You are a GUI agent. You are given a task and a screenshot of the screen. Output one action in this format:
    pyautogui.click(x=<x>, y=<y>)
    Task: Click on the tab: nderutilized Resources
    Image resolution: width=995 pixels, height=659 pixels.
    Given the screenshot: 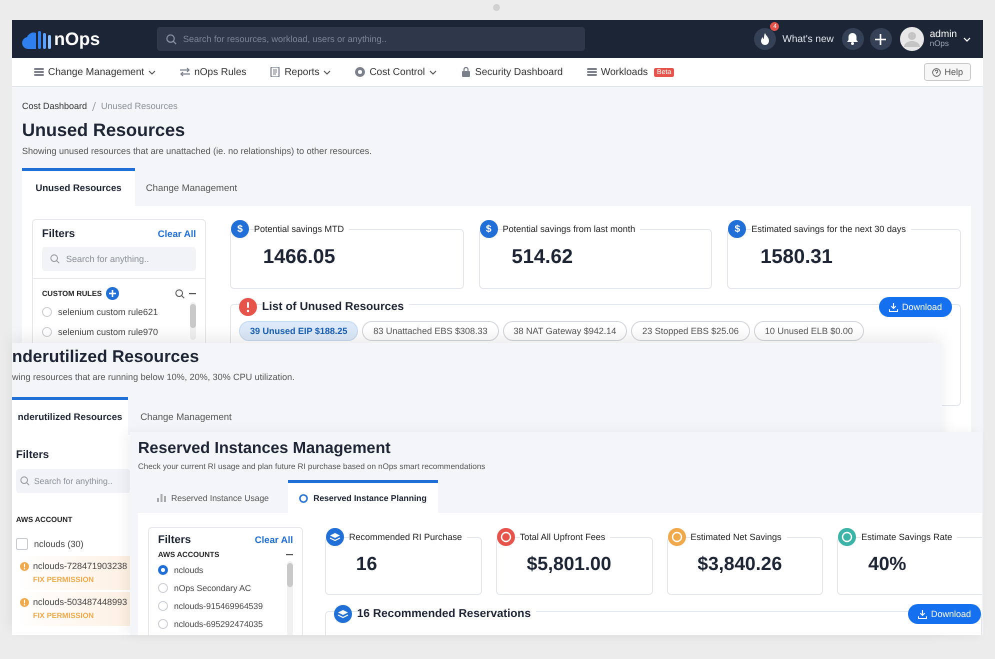 What is the action you would take?
    pyautogui.click(x=70, y=416)
    